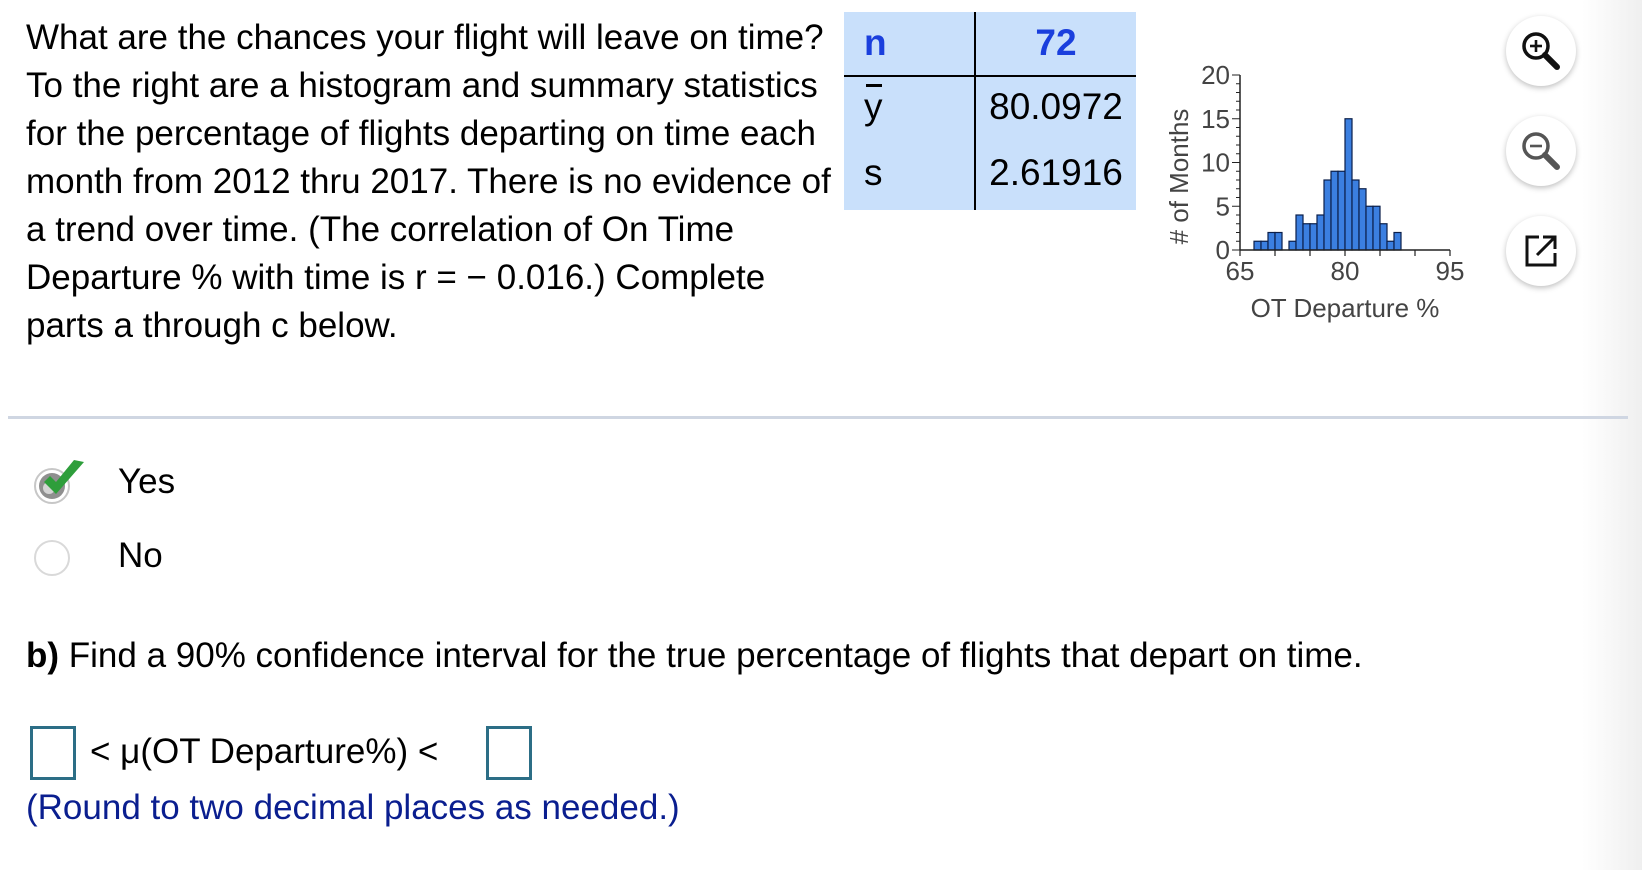  I want to click on part-b-prefix: b), so click(43, 655).